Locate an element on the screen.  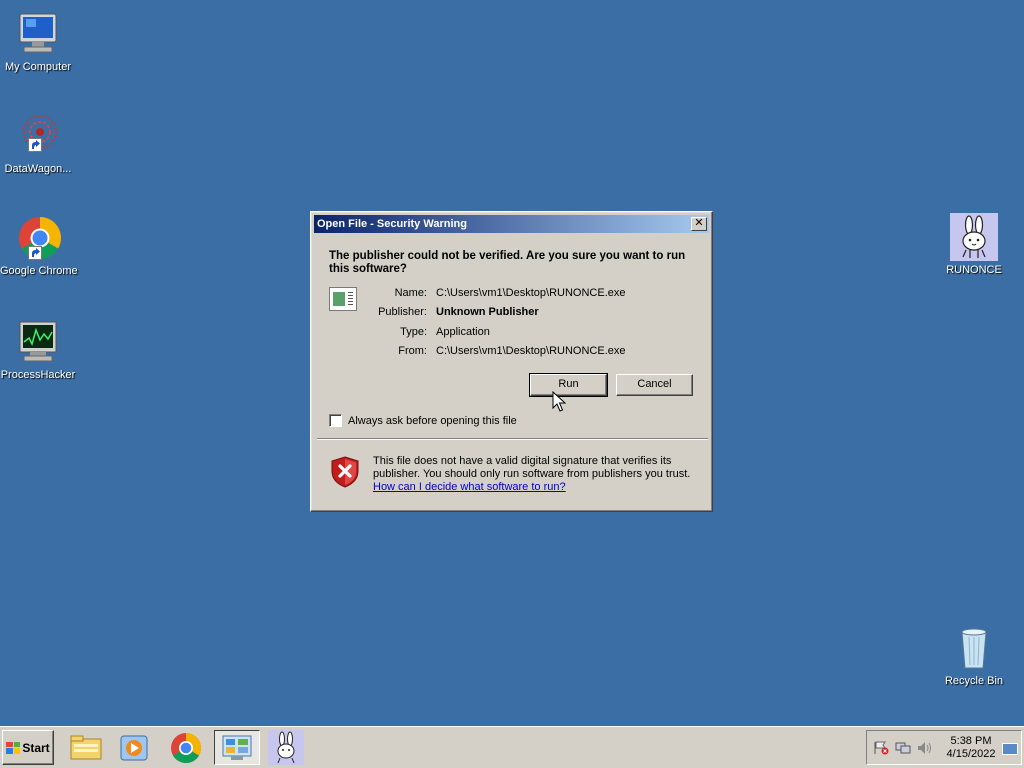
property-value-from: C:\Users\vm1\Desktop\RUNONCE.exe is located at coordinates (531, 351).